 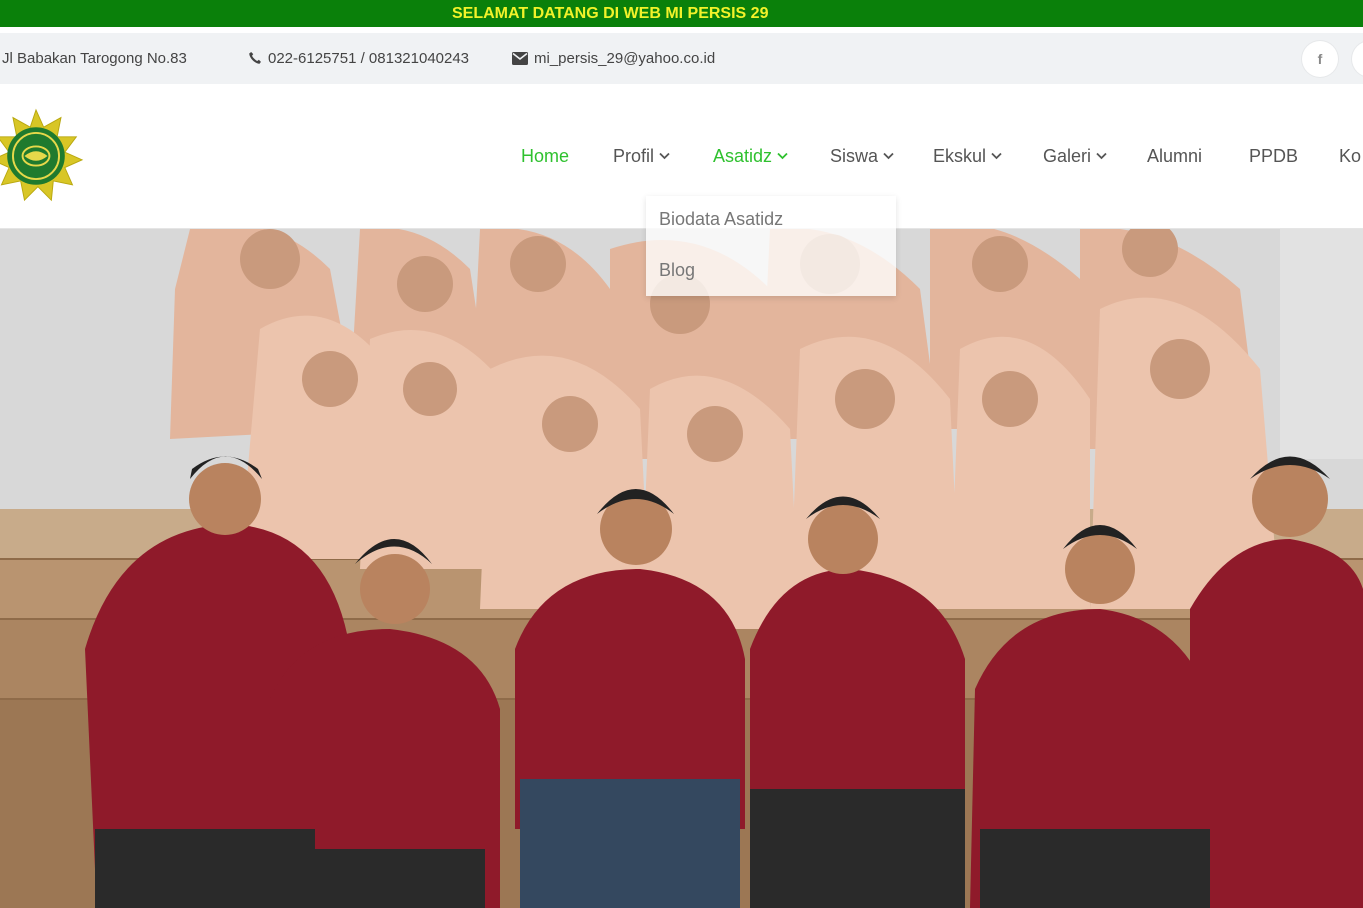 What do you see at coordinates (960, 156) in the screenshot?
I see `nav-ekskul-label: Ekskul` at bounding box center [960, 156].